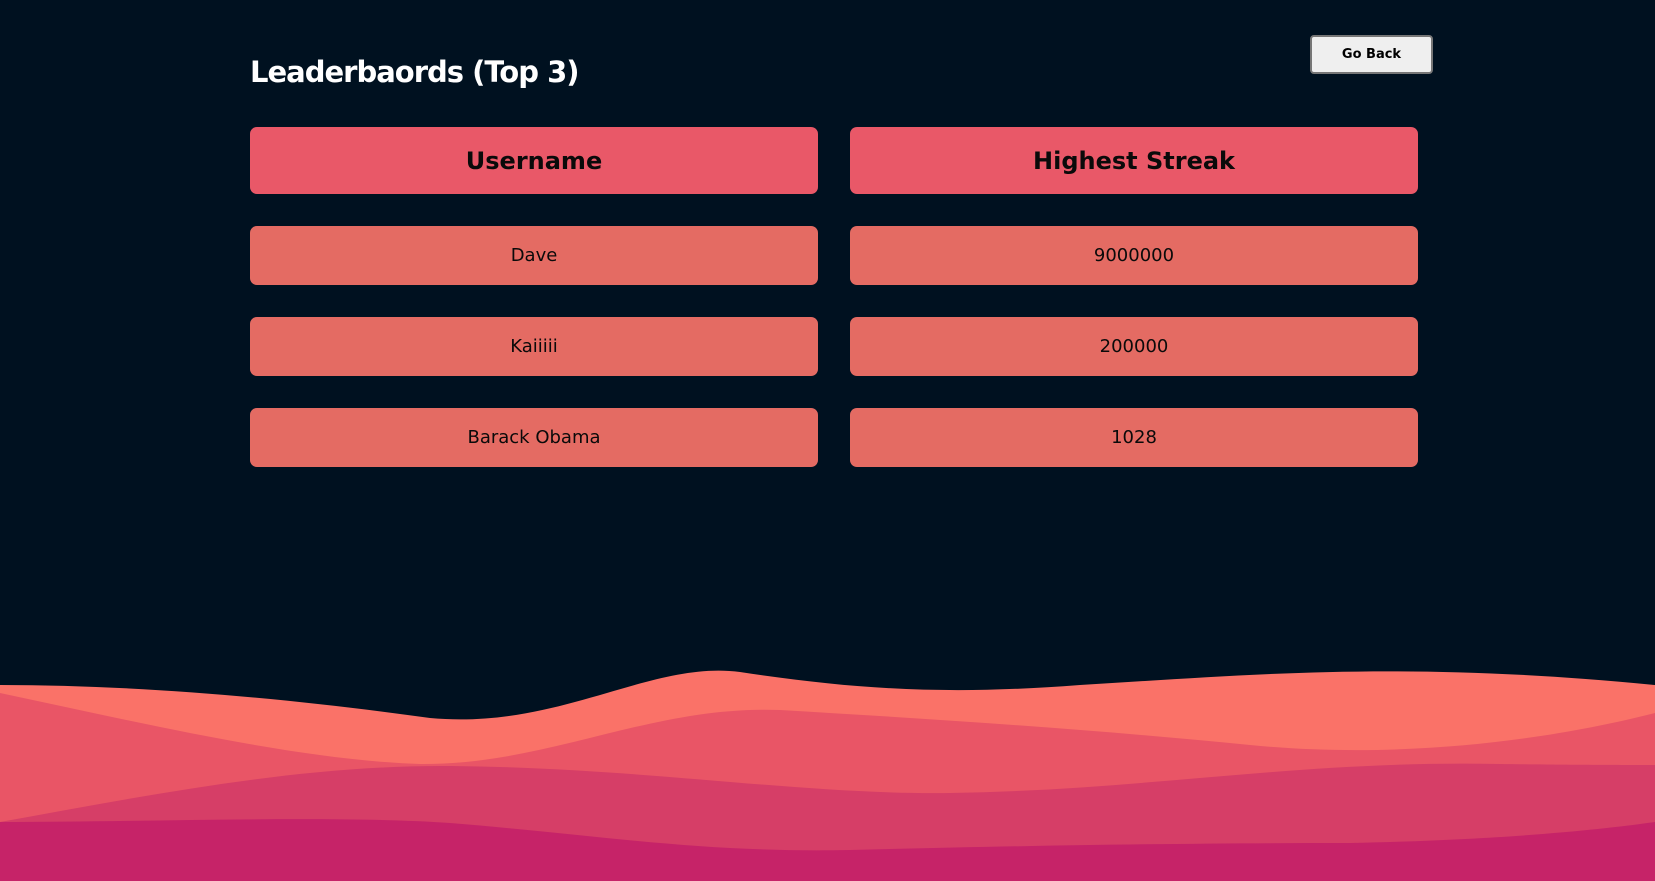 Image resolution: width=1655 pixels, height=881 pixels. I want to click on row-3-username: Barack Obama, so click(534, 437).